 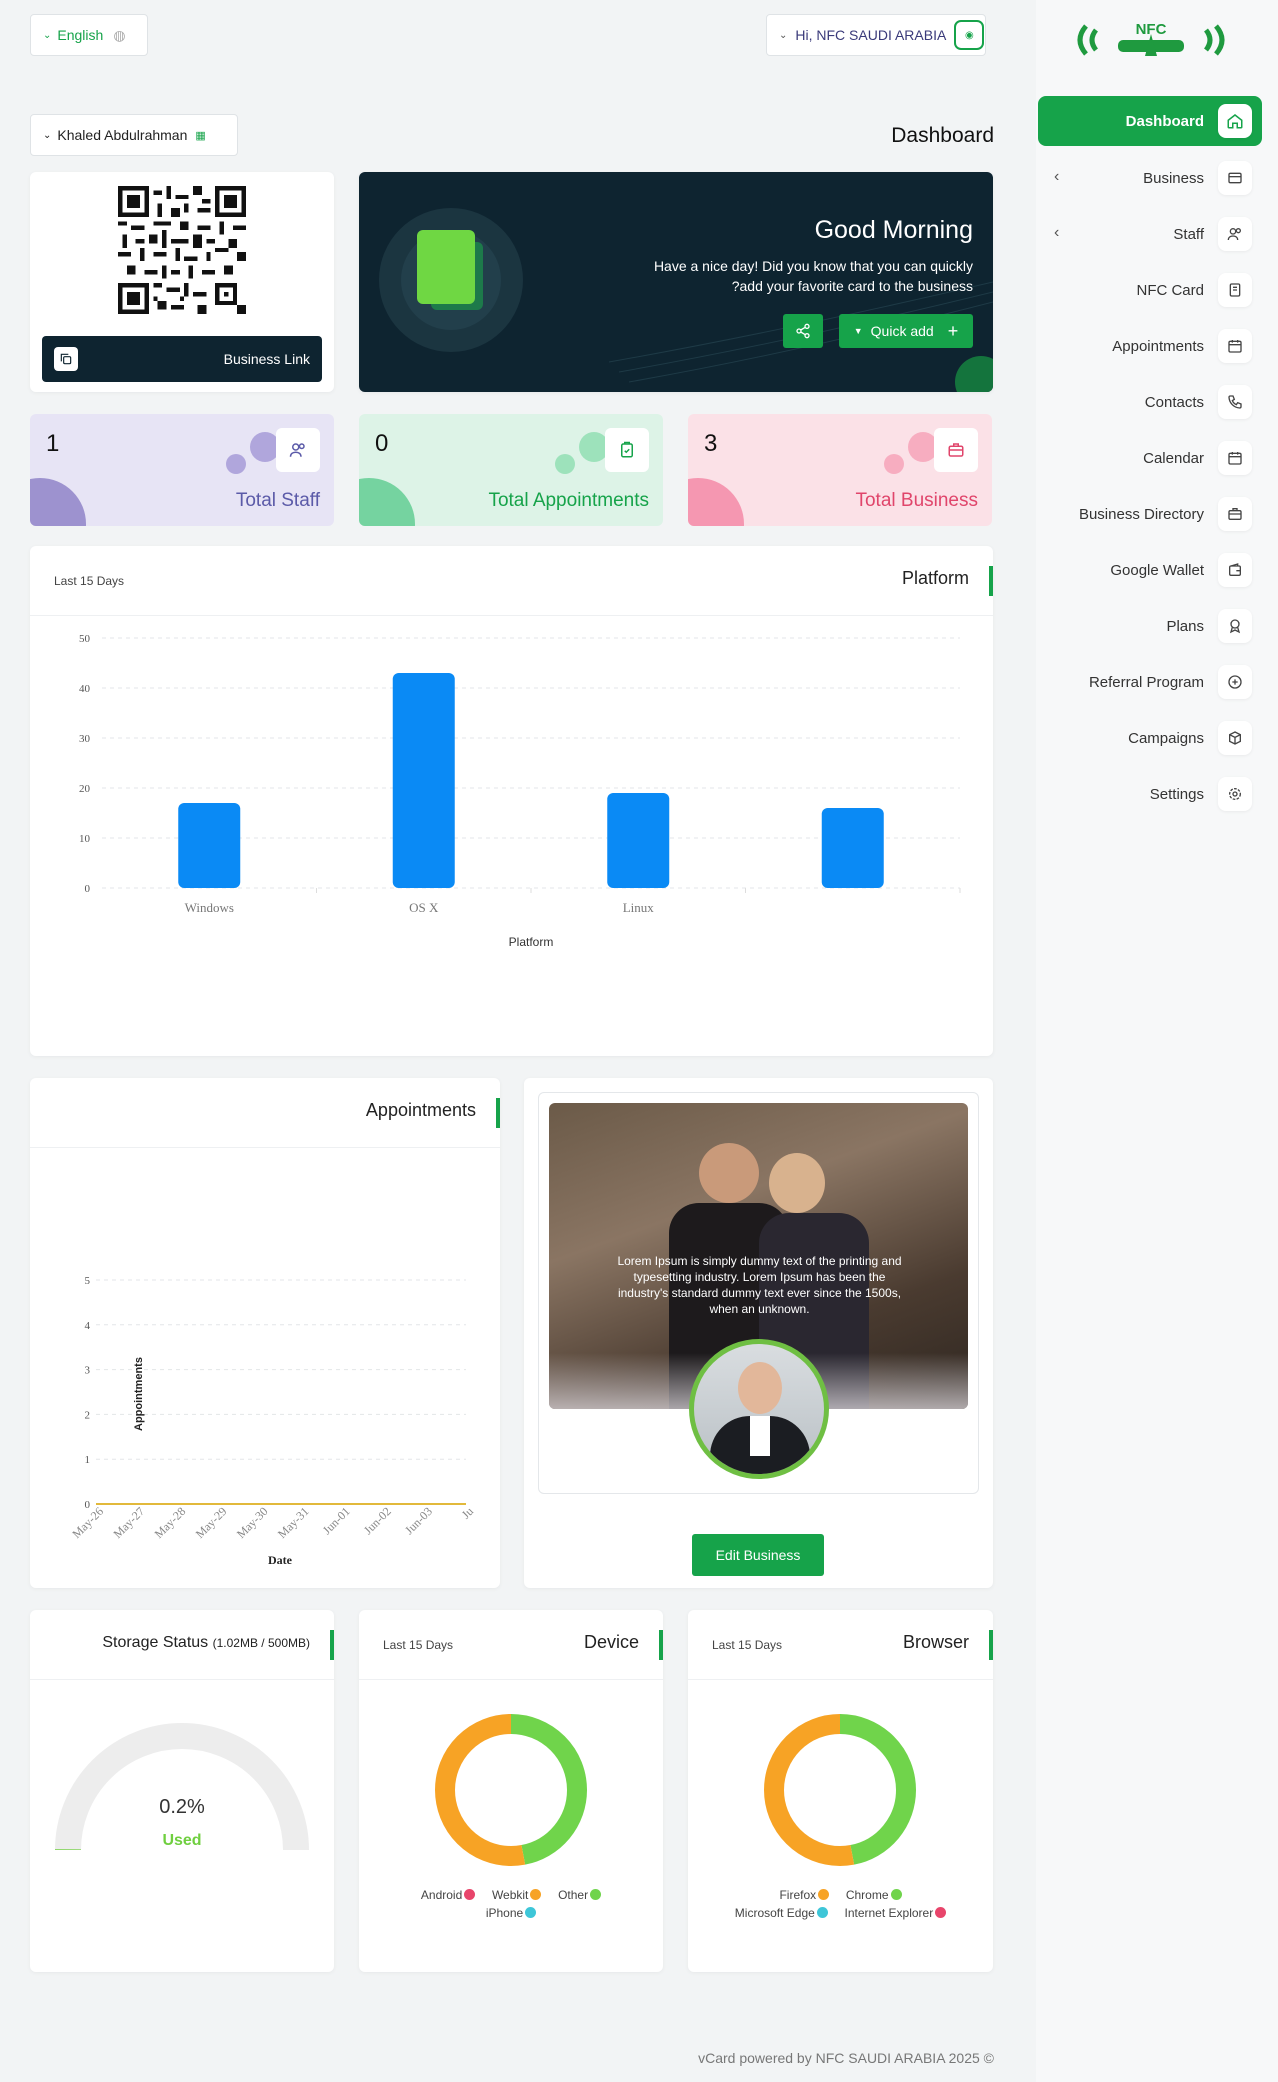 What do you see at coordinates (935, 578) in the screenshot?
I see `card-title: Platform` at bounding box center [935, 578].